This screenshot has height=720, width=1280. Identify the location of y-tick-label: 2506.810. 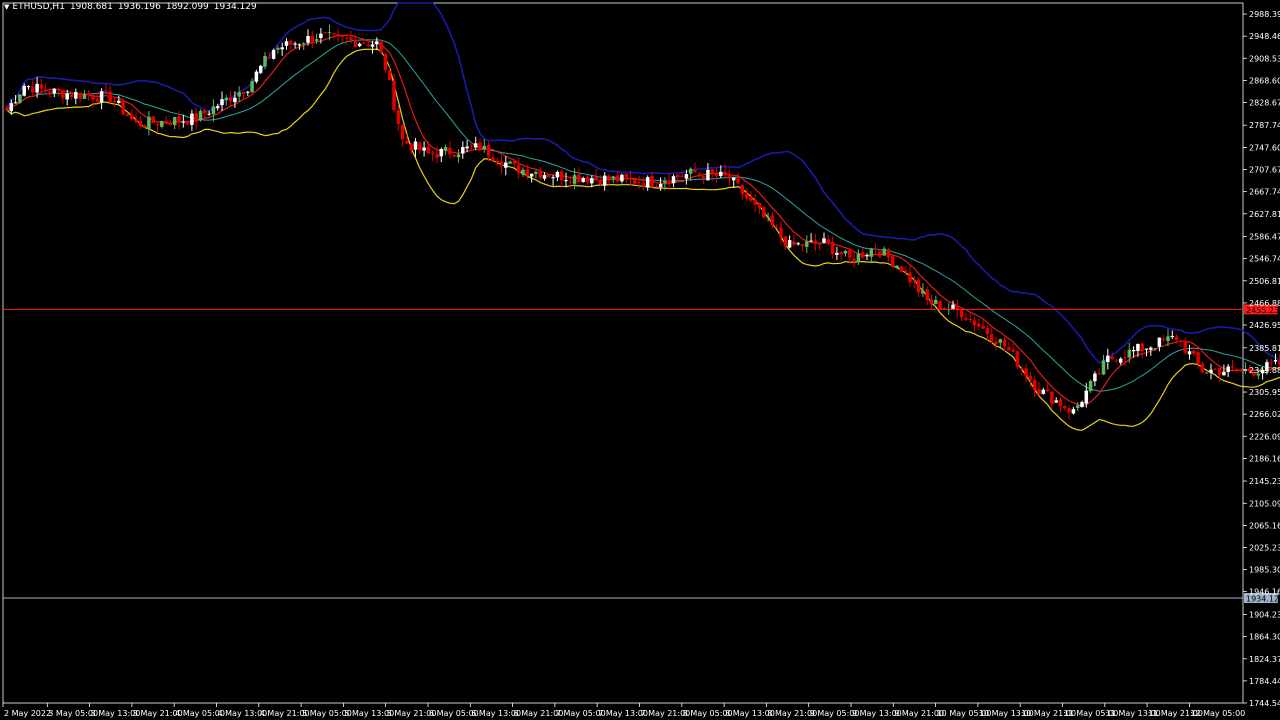
(1264, 281).